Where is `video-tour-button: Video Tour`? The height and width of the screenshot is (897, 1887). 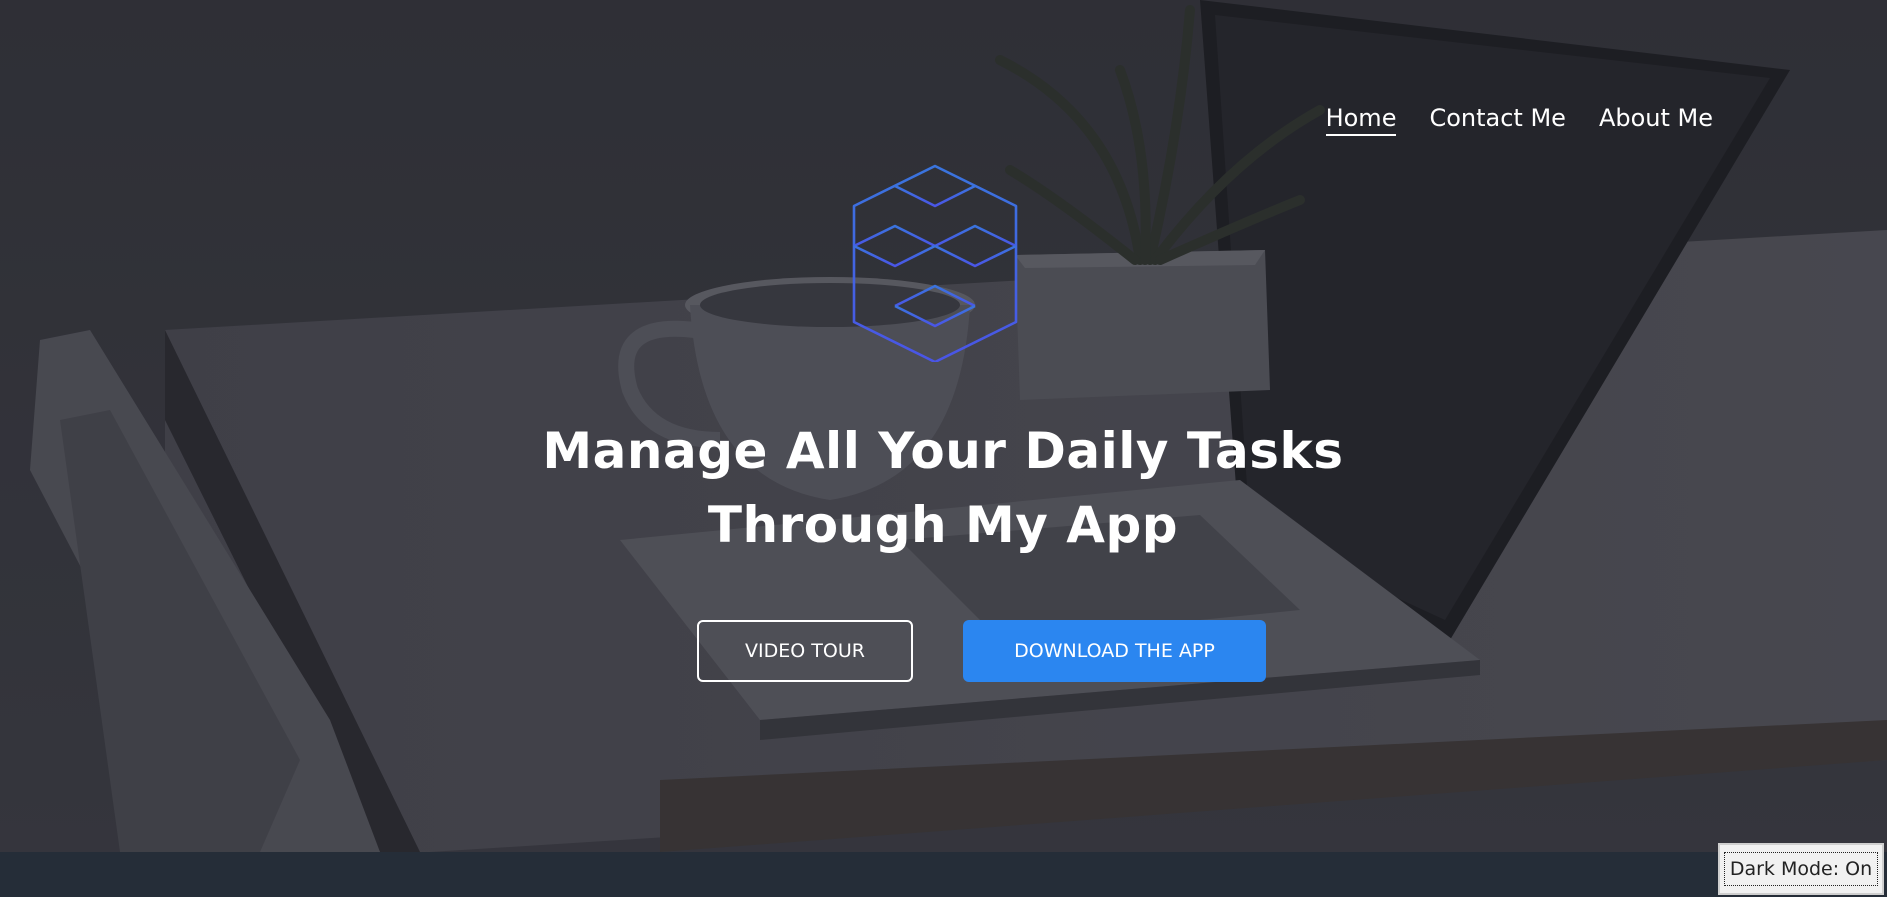 video-tour-button: Video Tour is located at coordinates (805, 651).